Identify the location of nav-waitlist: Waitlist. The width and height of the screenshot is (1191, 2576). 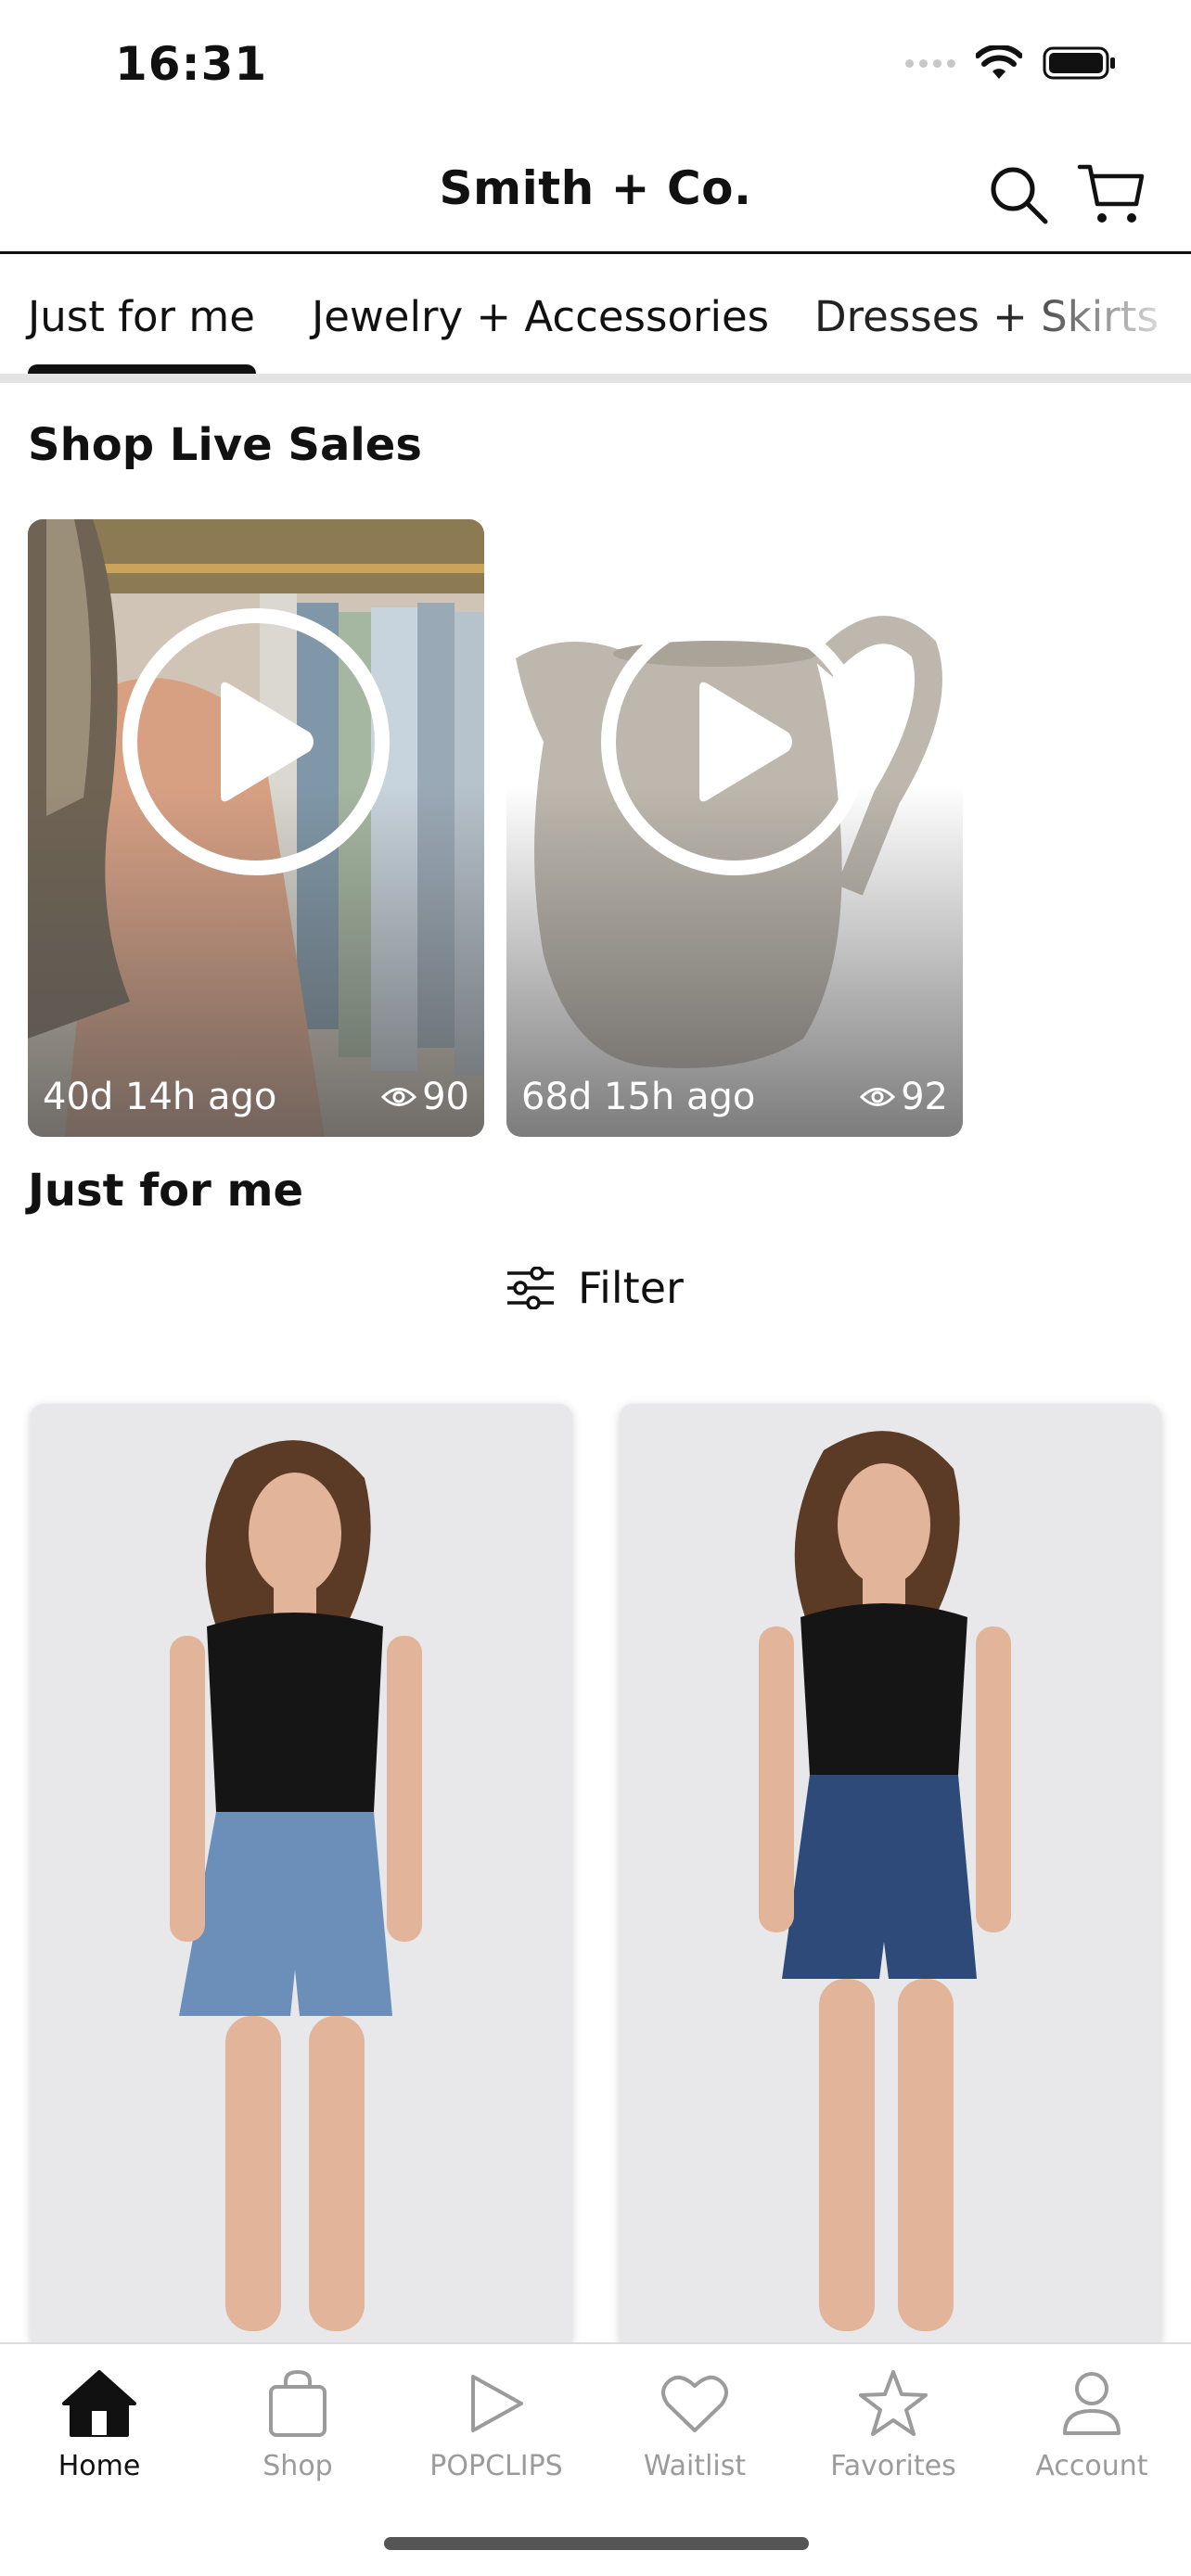
(695, 2423).